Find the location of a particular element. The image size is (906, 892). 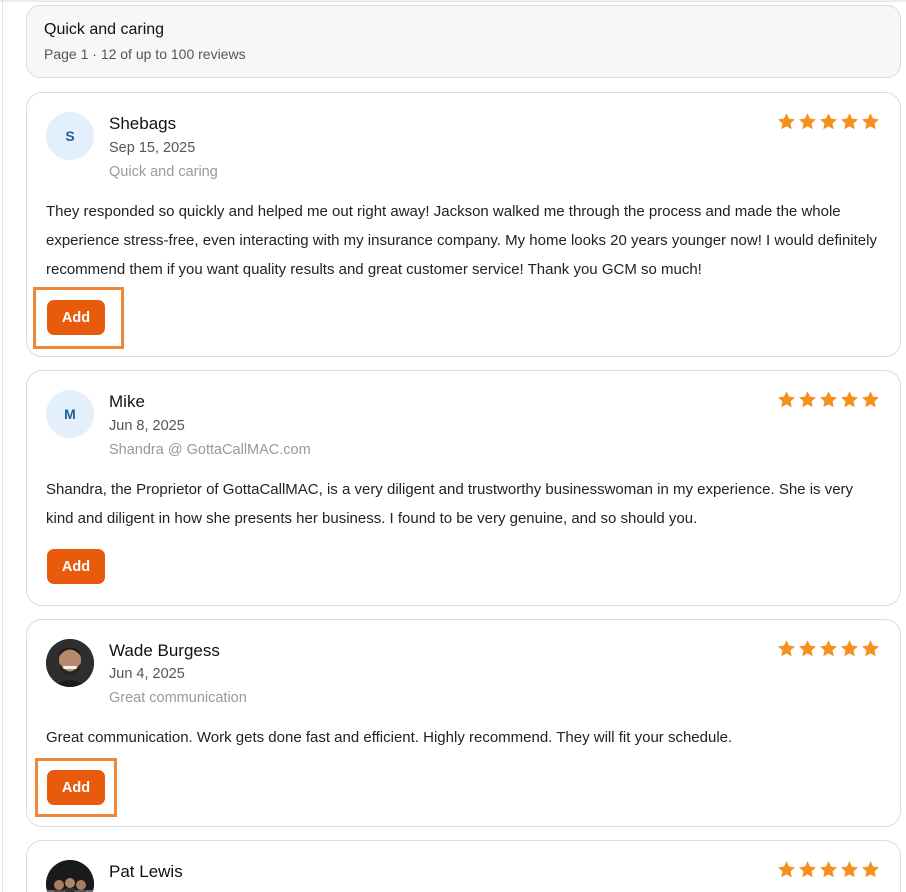

filter-title: Quick and caring is located at coordinates (104, 29).